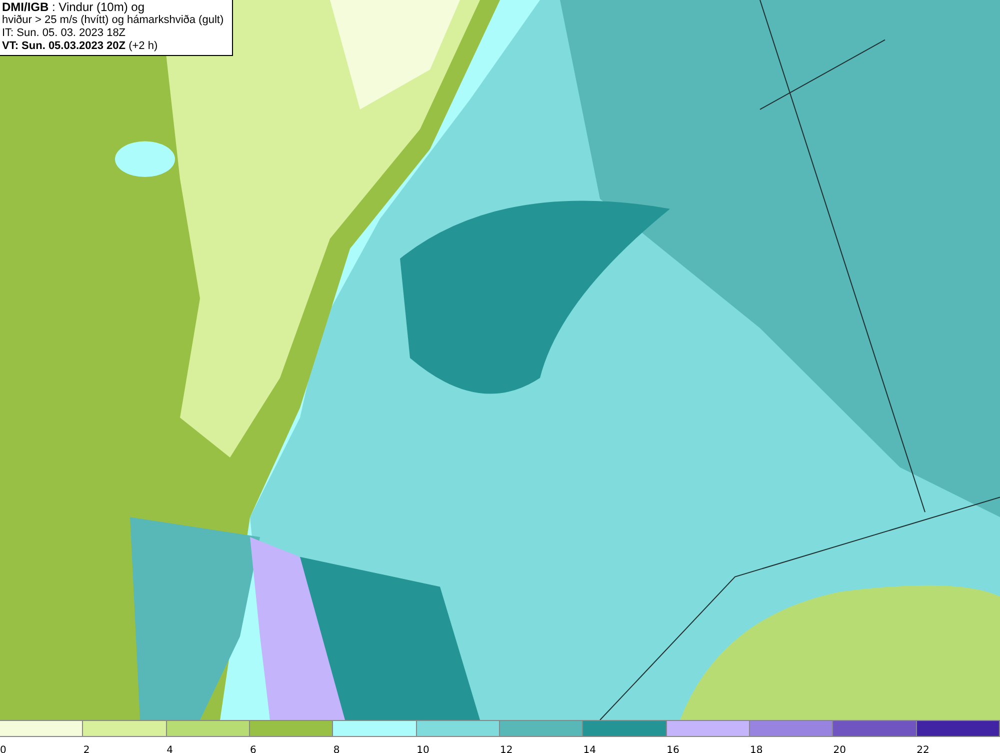 The image size is (1000, 753). What do you see at coordinates (113, 20) in the screenshot?
I see `title-line: hviður > 25 m/s (hvítt) og hámarkshviða (gult)` at bounding box center [113, 20].